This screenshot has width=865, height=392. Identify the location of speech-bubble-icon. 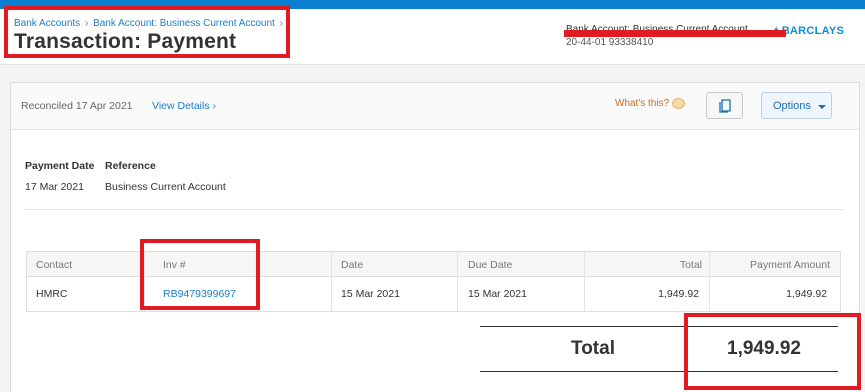
(679, 103).